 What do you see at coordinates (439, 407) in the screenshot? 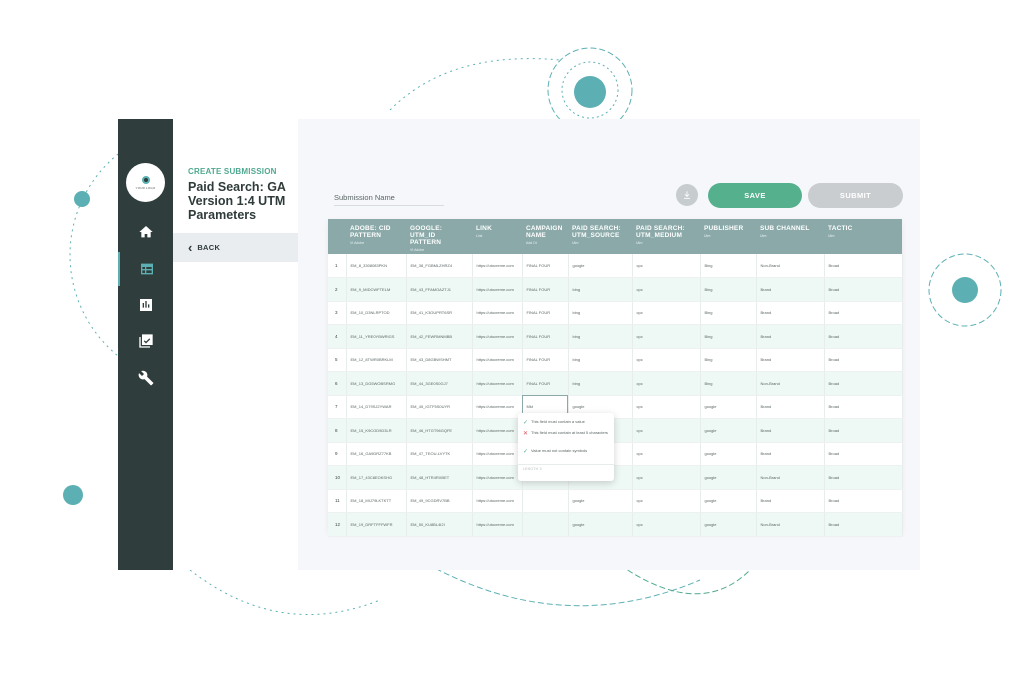
I see `table-cell: EM_45_IGTF5S0UYR` at bounding box center [439, 407].